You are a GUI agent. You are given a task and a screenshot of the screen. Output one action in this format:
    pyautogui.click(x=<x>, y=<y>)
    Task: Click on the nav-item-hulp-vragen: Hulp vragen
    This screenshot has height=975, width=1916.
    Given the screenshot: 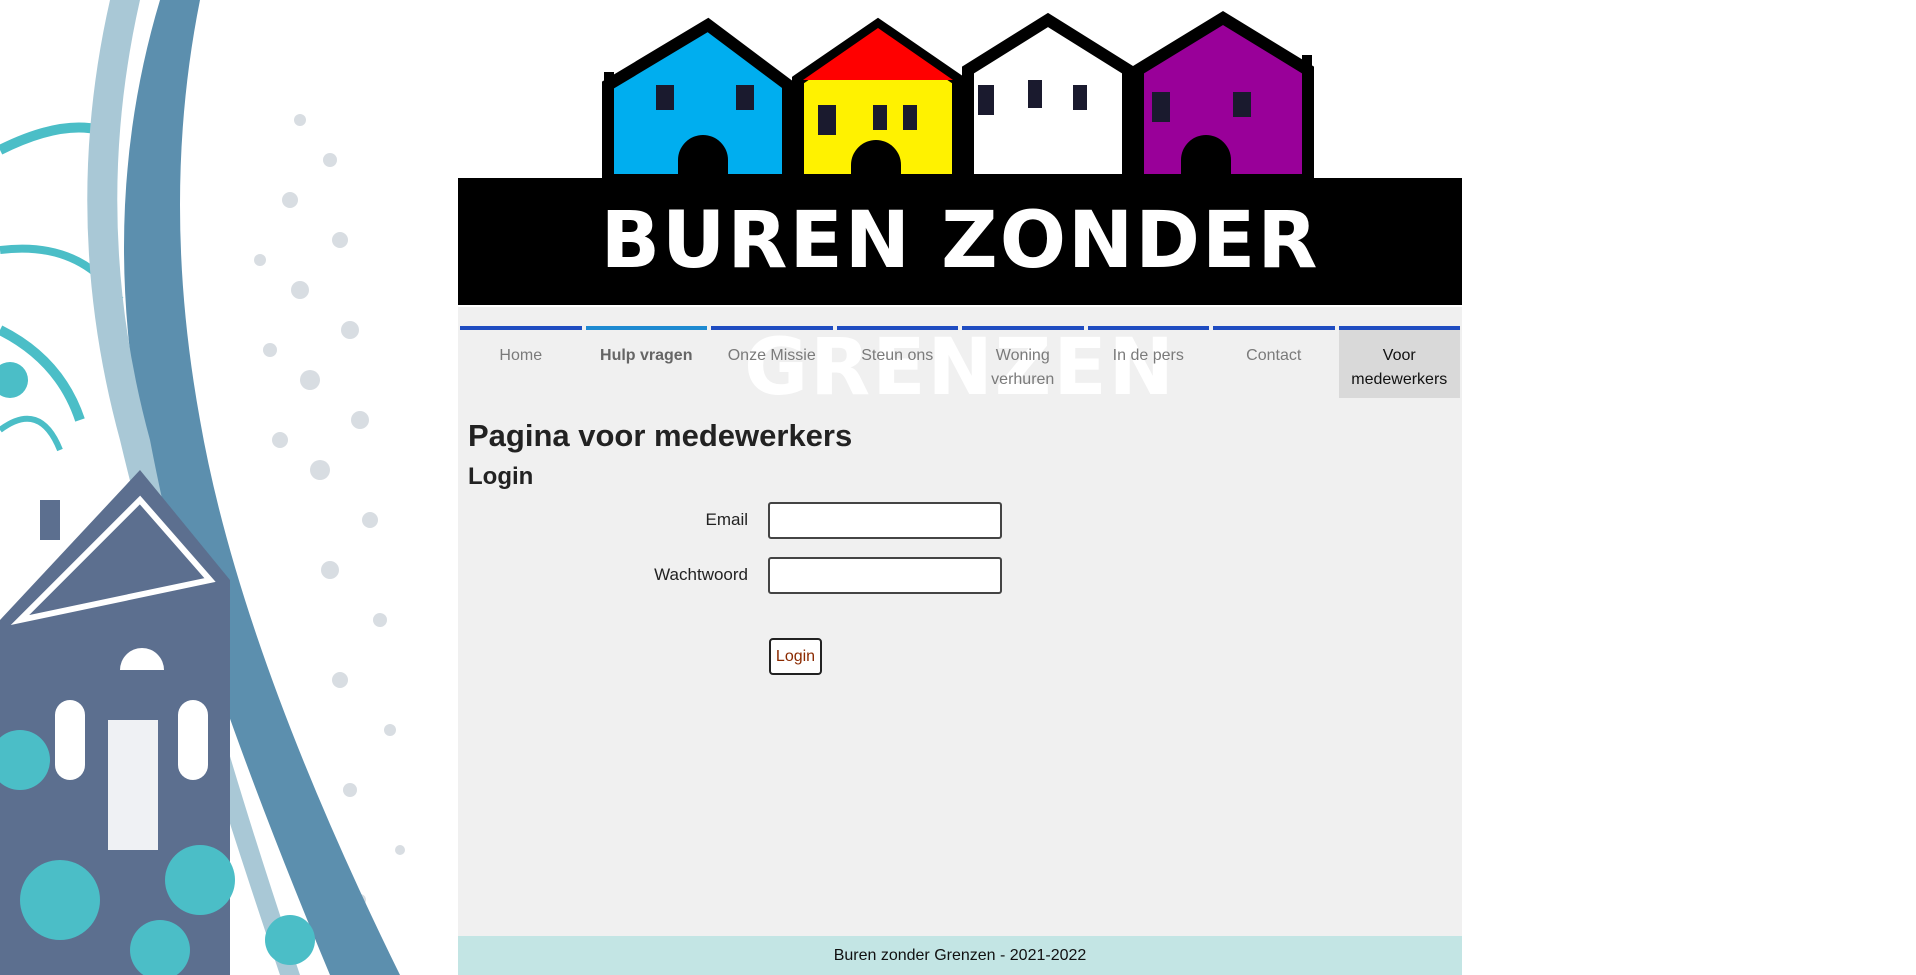 What is the action you would take?
    pyautogui.click(x=646, y=362)
    